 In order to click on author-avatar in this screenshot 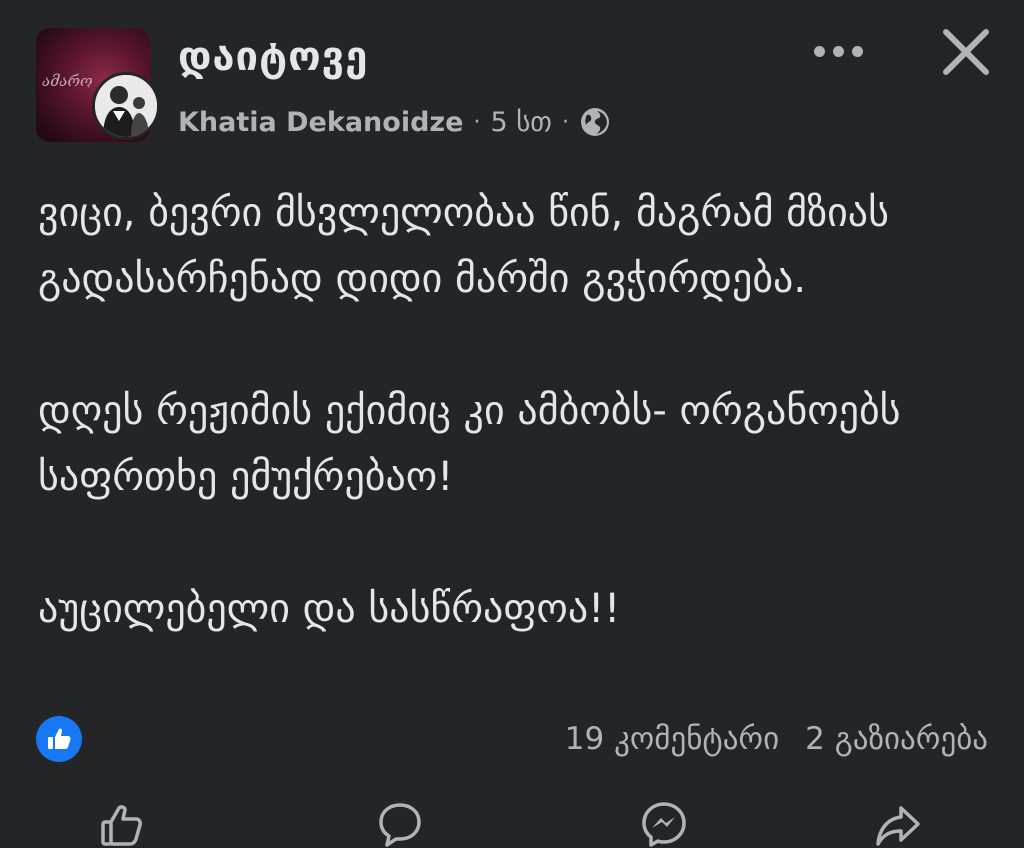, I will do `click(126, 106)`.